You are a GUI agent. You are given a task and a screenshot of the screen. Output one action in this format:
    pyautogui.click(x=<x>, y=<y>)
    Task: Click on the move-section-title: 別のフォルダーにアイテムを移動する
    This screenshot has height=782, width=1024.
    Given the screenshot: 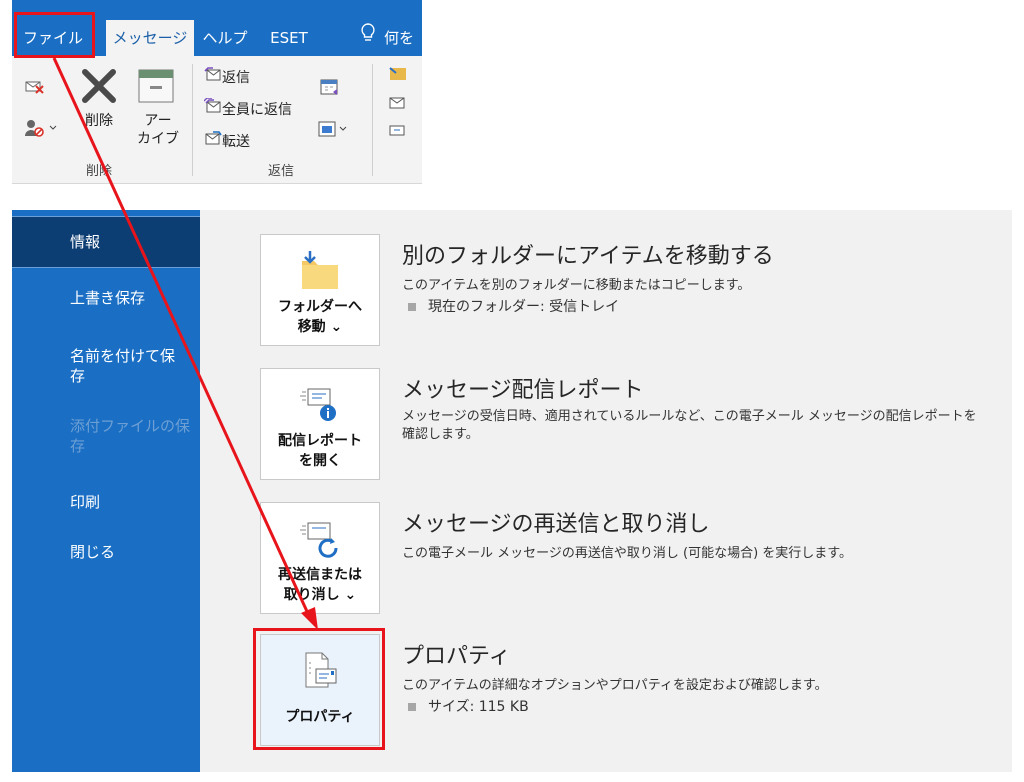 What is the action you would take?
    pyautogui.click(x=588, y=256)
    